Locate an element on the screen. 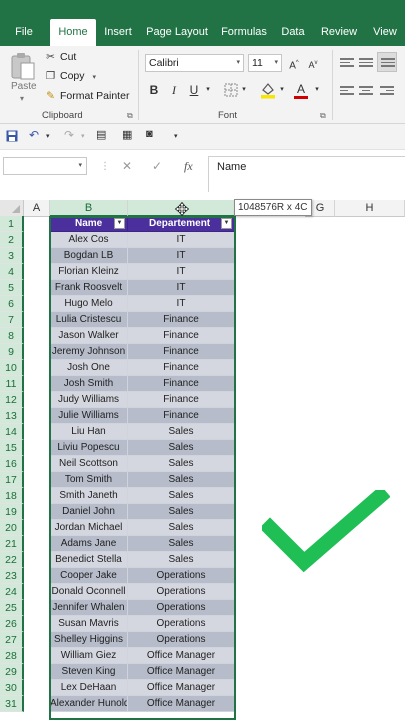 Image resolution: width=405 pixels, height=720 pixels. row-header: 27 is located at coordinates (12, 640).